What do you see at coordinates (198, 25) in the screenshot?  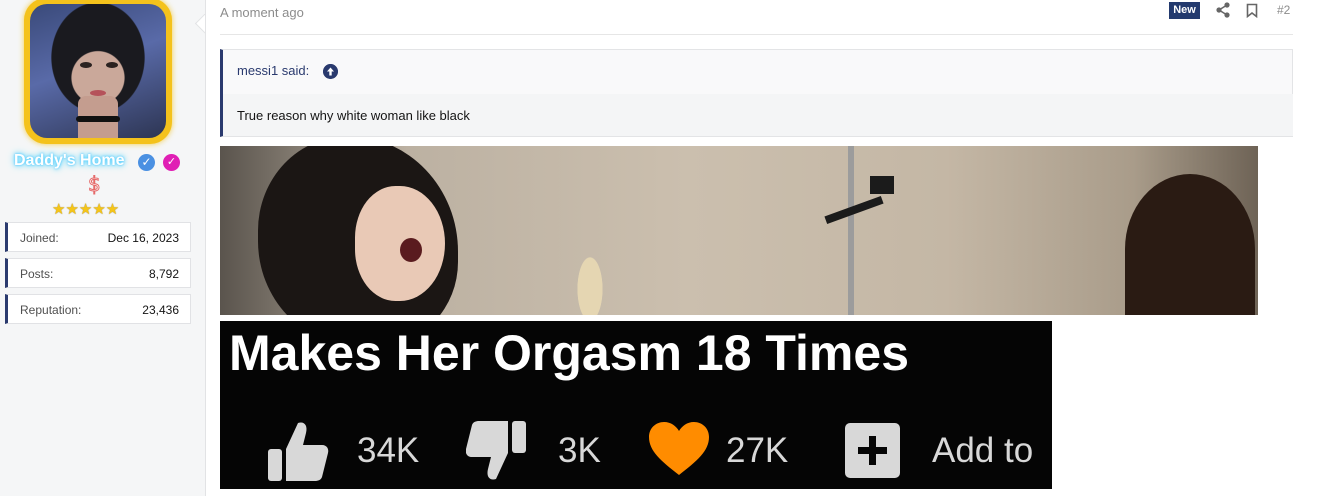 I see `bubble-arrow` at bounding box center [198, 25].